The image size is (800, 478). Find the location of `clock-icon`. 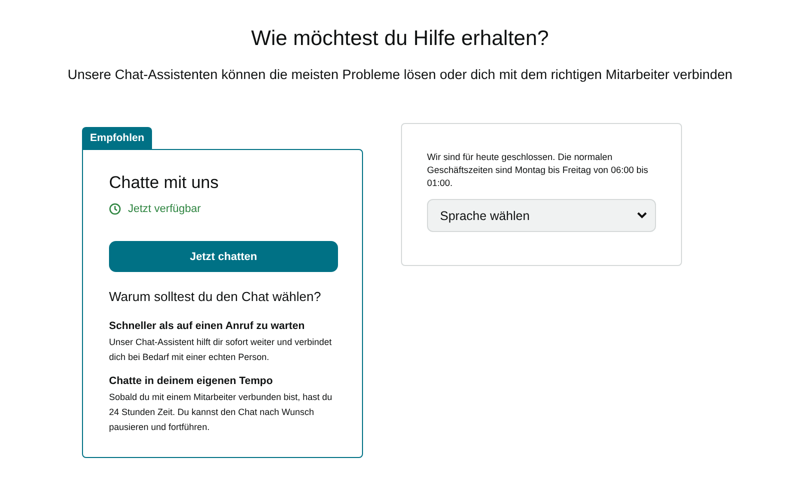

clock-icon is located at coordinates (115, 209).